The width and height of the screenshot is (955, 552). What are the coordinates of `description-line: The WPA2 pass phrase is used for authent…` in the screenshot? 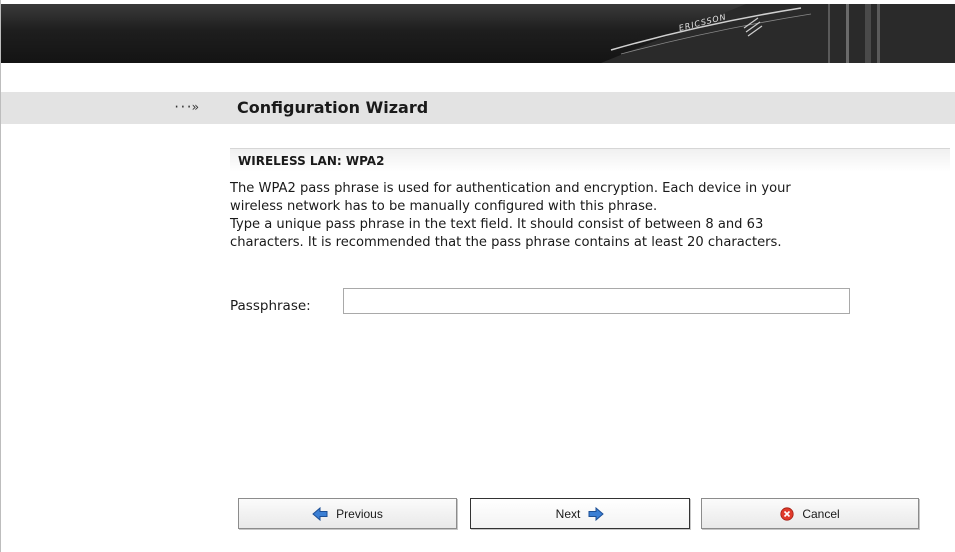 It's located at (510, 188).